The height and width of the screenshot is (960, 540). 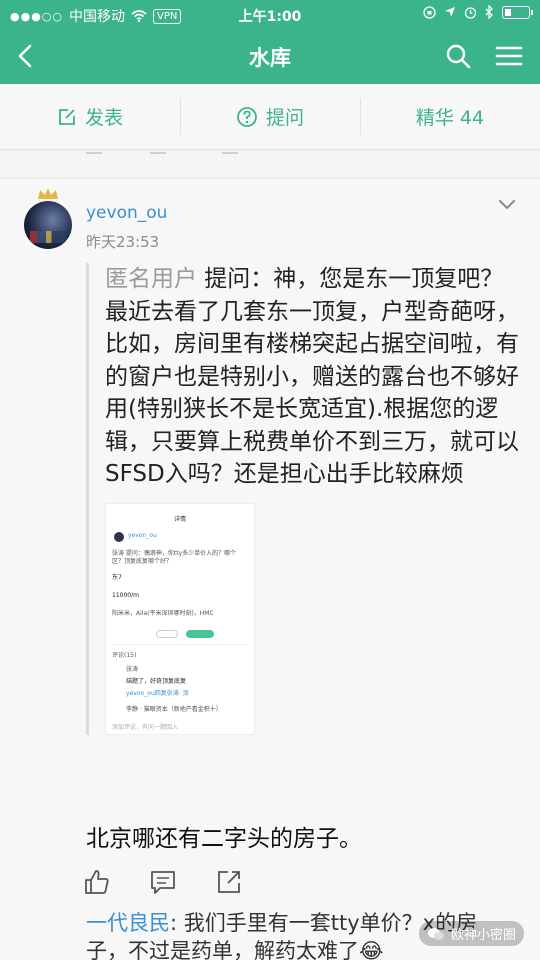 I want to click on anonymous-user: 匿名用户, so click(x=151, y=279).